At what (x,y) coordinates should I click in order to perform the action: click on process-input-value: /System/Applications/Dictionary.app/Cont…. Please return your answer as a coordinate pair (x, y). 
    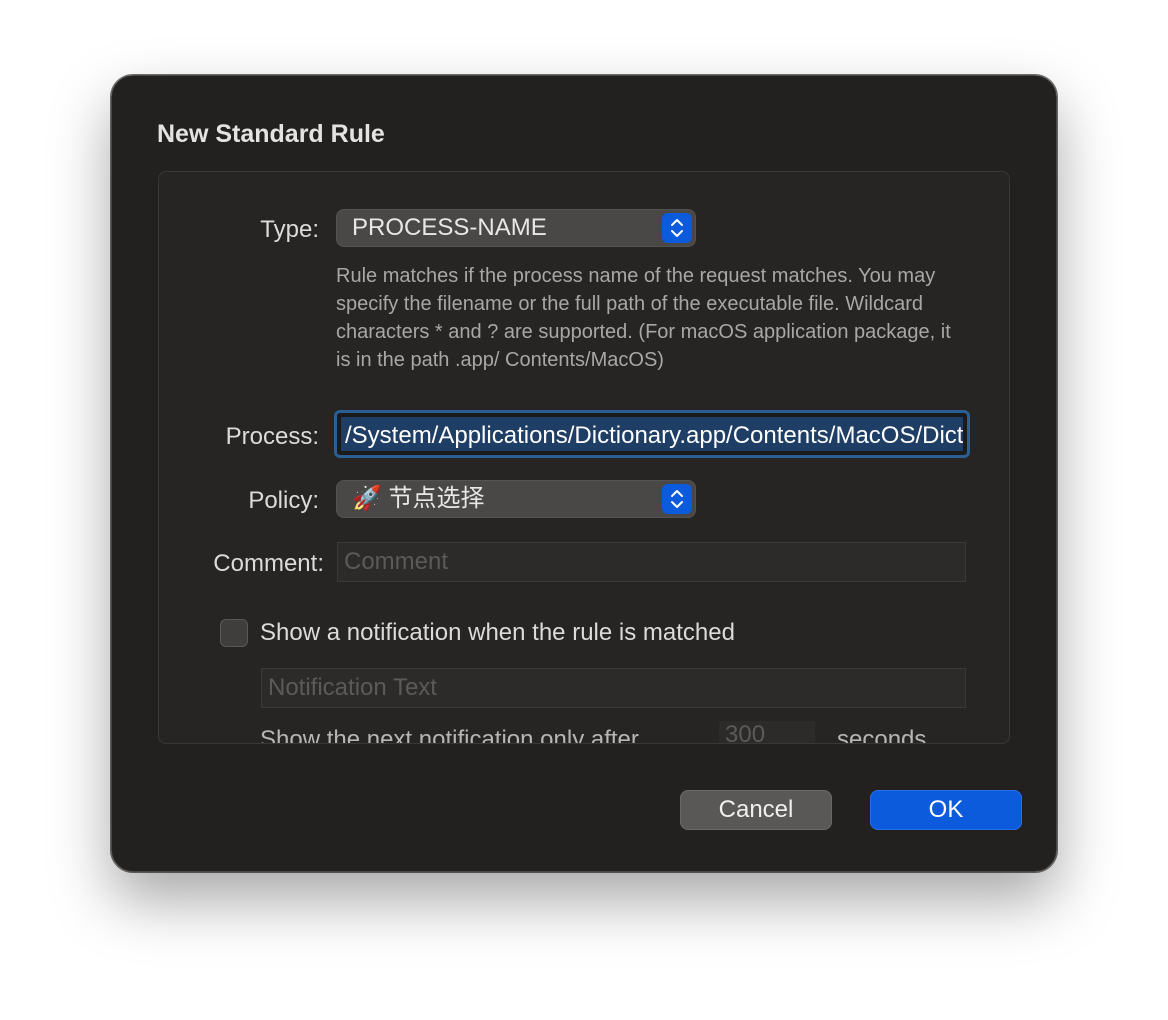
    Looking at the image, I should click on (654, 435).